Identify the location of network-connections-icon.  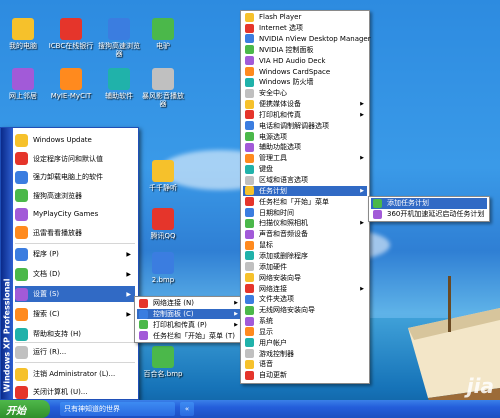
(249, 289).